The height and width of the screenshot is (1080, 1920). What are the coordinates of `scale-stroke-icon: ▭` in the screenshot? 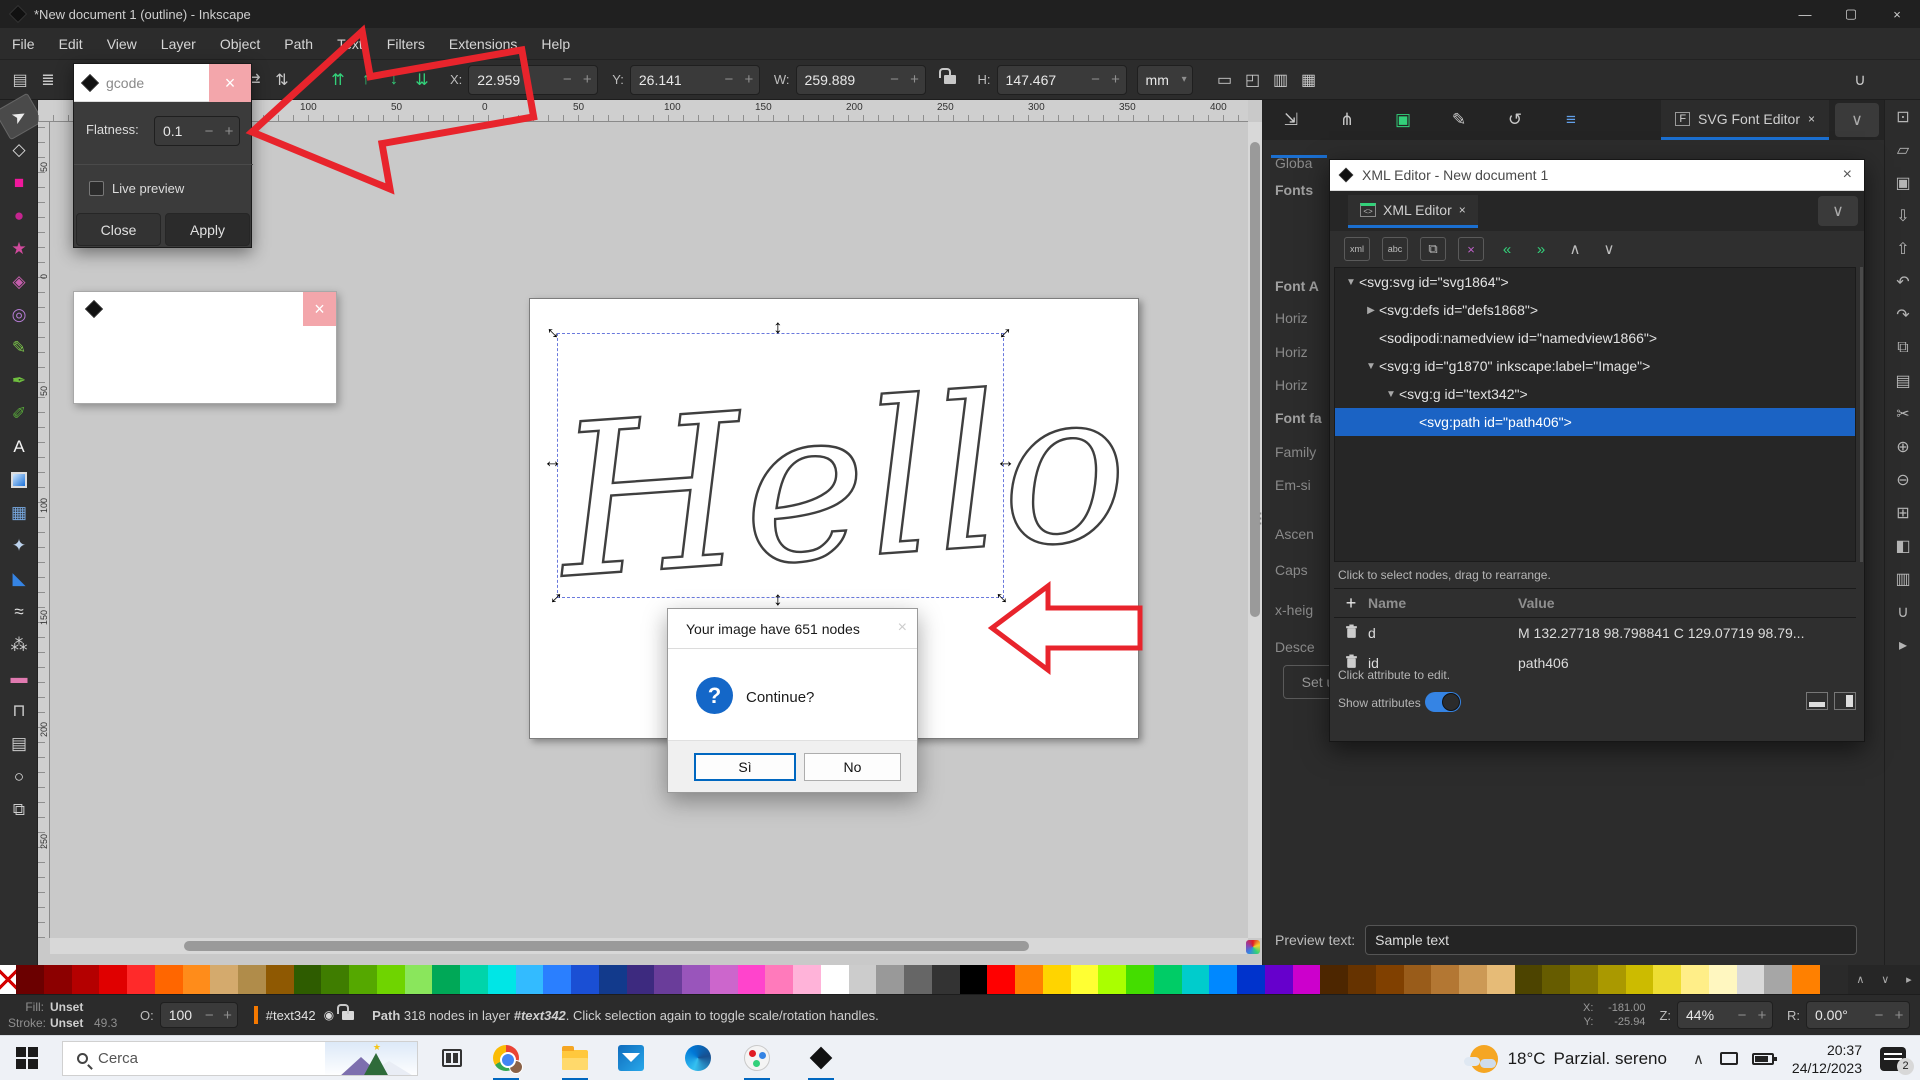 It's located at (1225, 80).